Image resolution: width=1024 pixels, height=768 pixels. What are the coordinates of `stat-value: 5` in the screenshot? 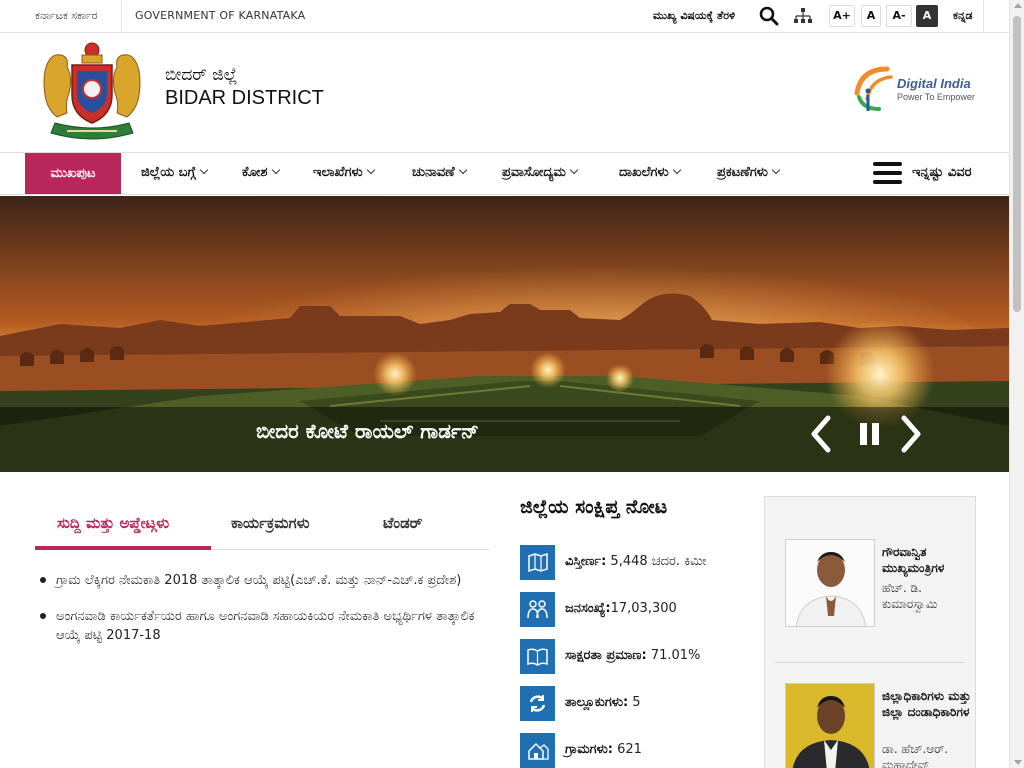 It's located at (634, 702).